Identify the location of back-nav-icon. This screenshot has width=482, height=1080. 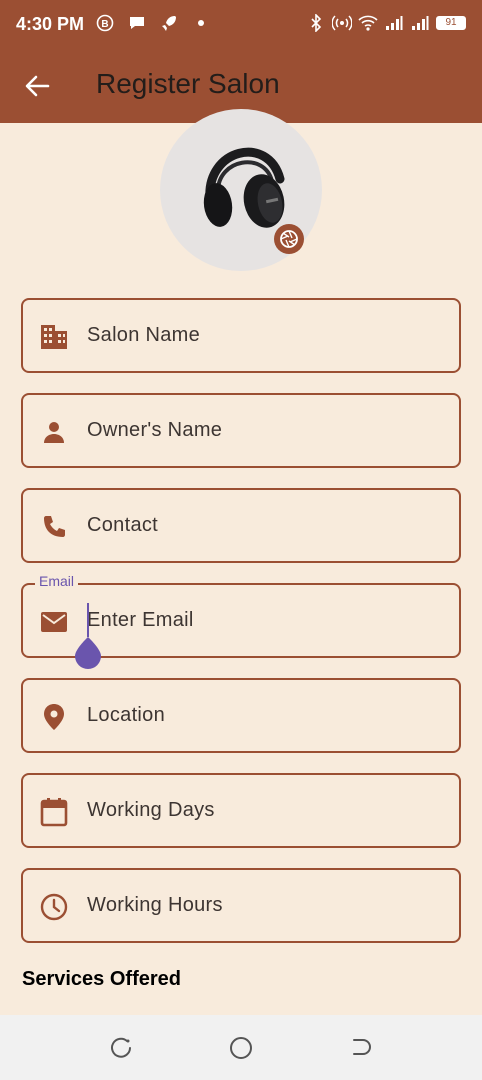
(362, 1047).